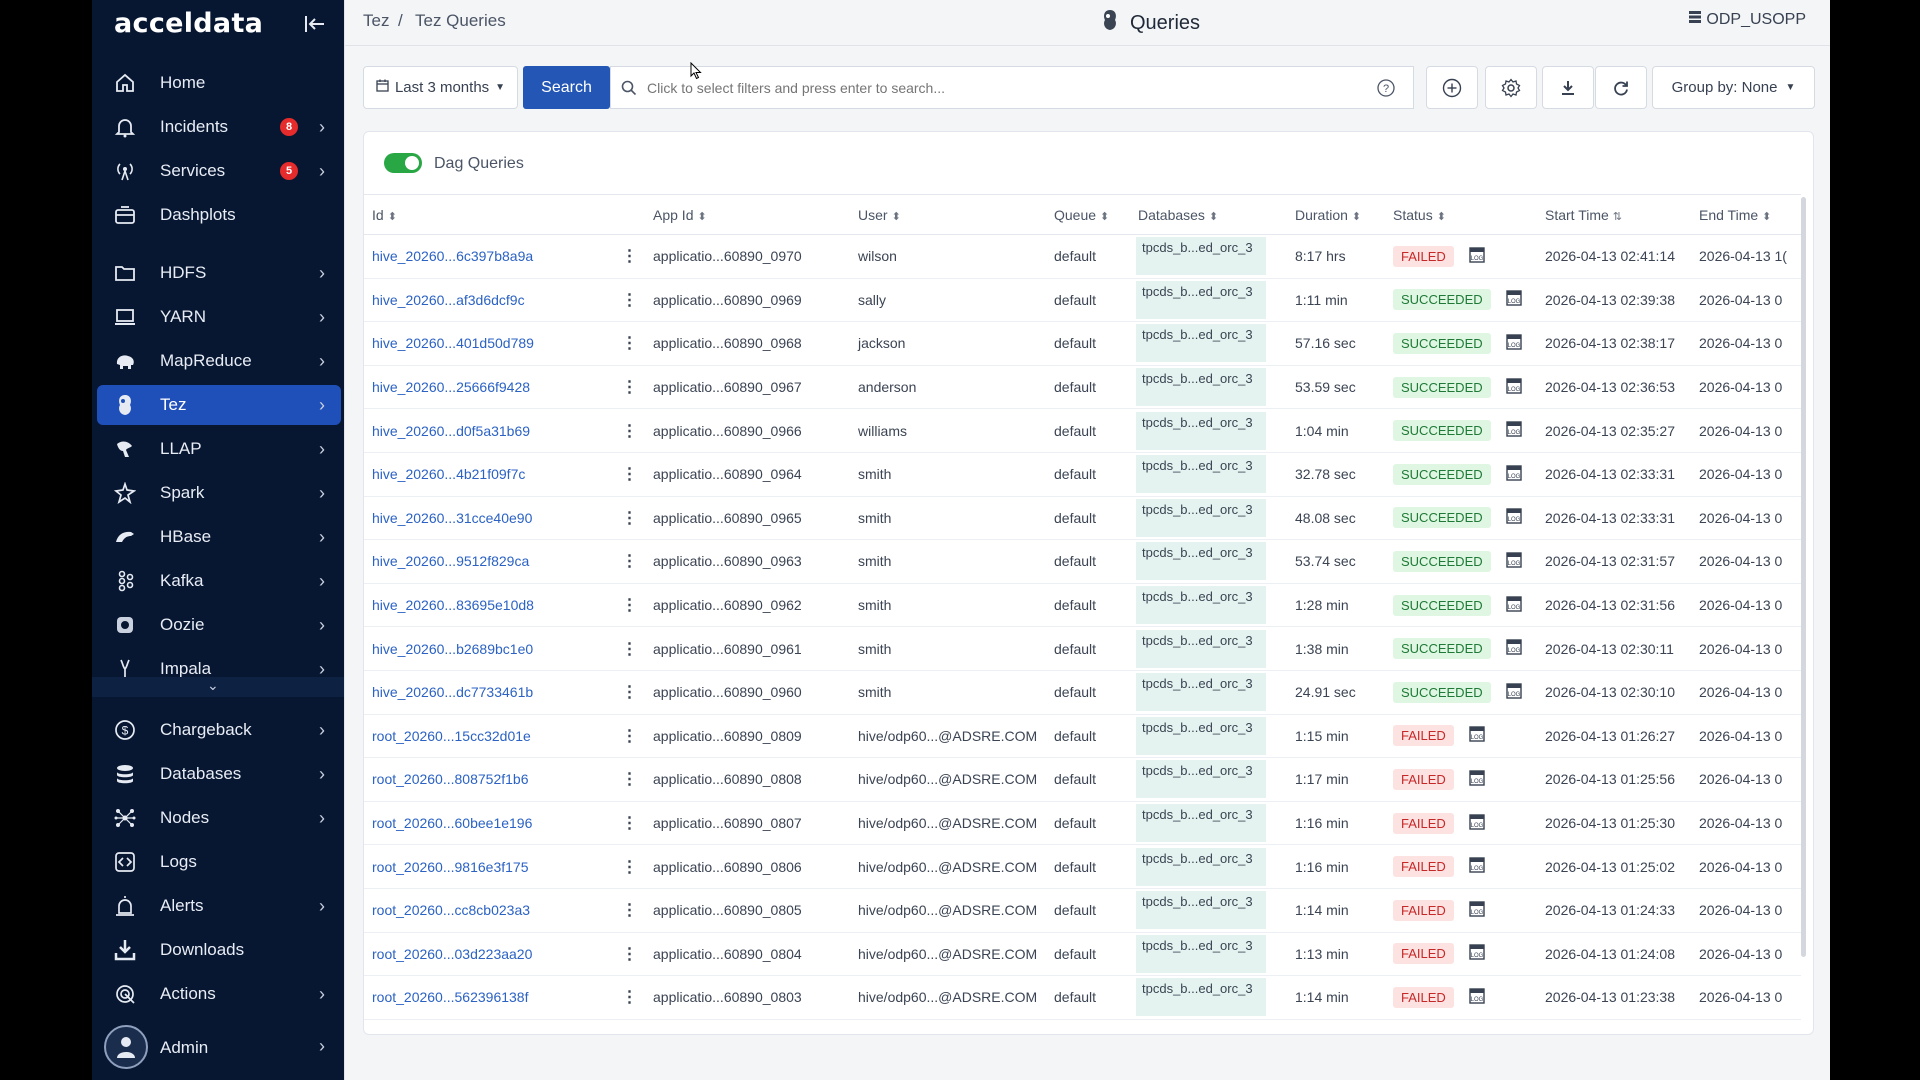  What do you see at coordinates (218, 862) in the screenshot?
I see `sidebar-item-logs: Logs` at bounding box center [218, 862].